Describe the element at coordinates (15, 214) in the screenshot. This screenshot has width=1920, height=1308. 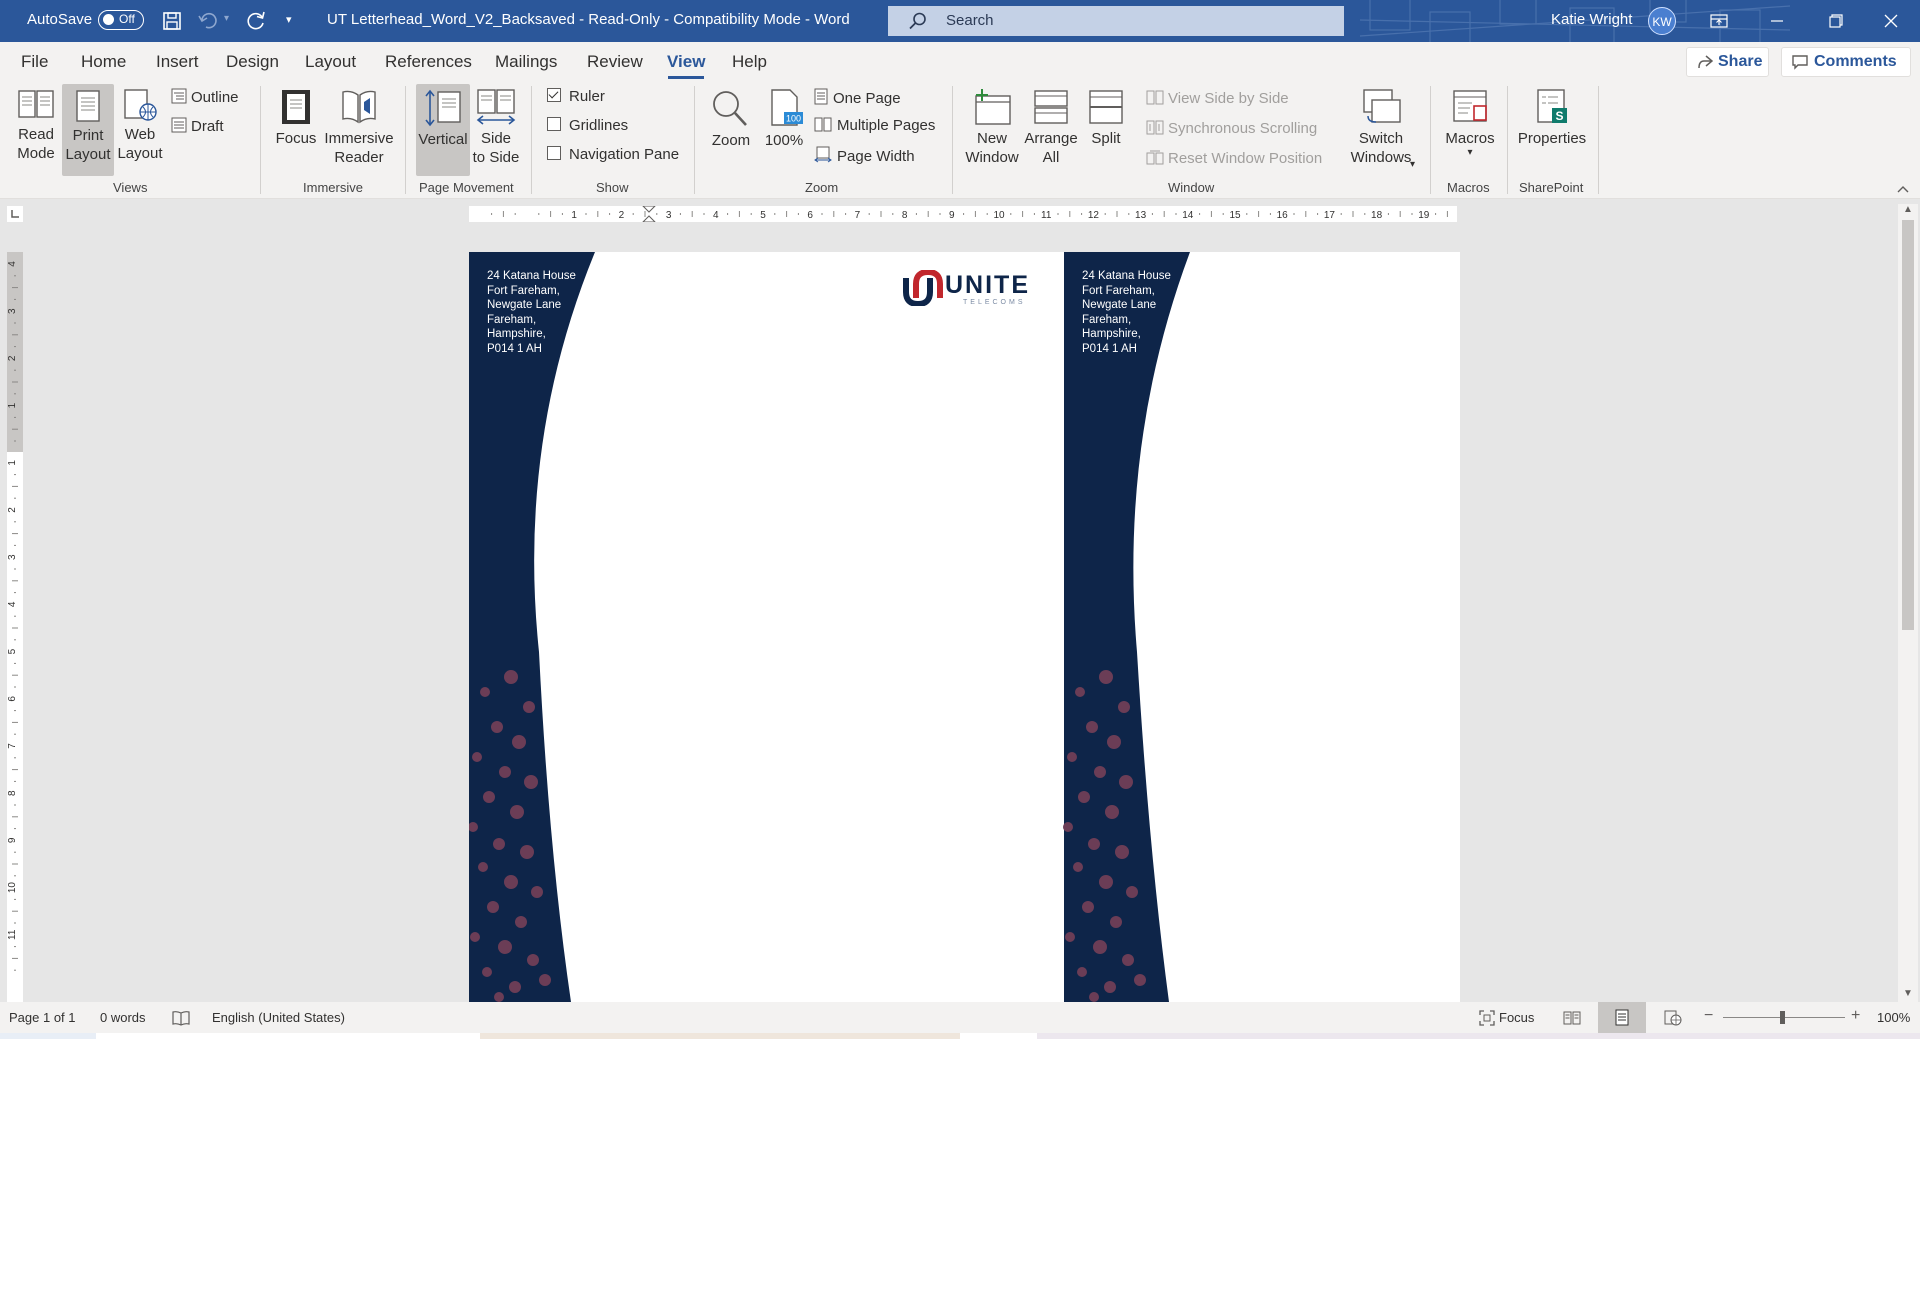
I see `tab-selector-icon` at that location.